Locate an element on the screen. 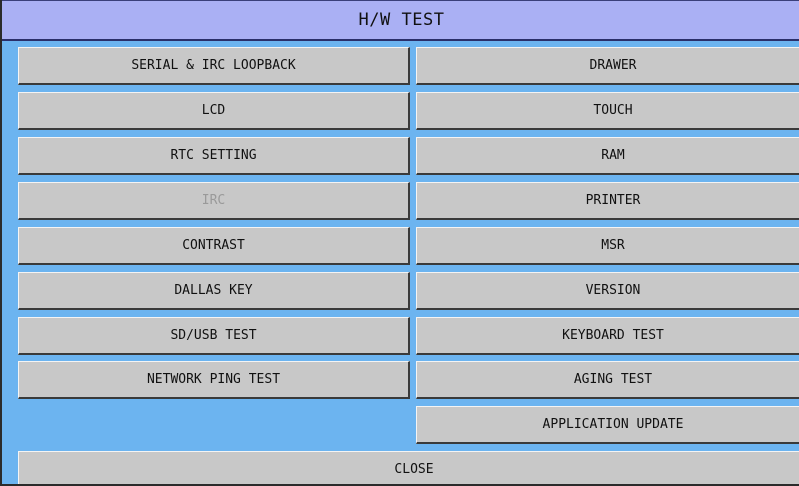 This screenshot has width=799, height=486. lcd-button: LCD is located at coordinates (214, 111).